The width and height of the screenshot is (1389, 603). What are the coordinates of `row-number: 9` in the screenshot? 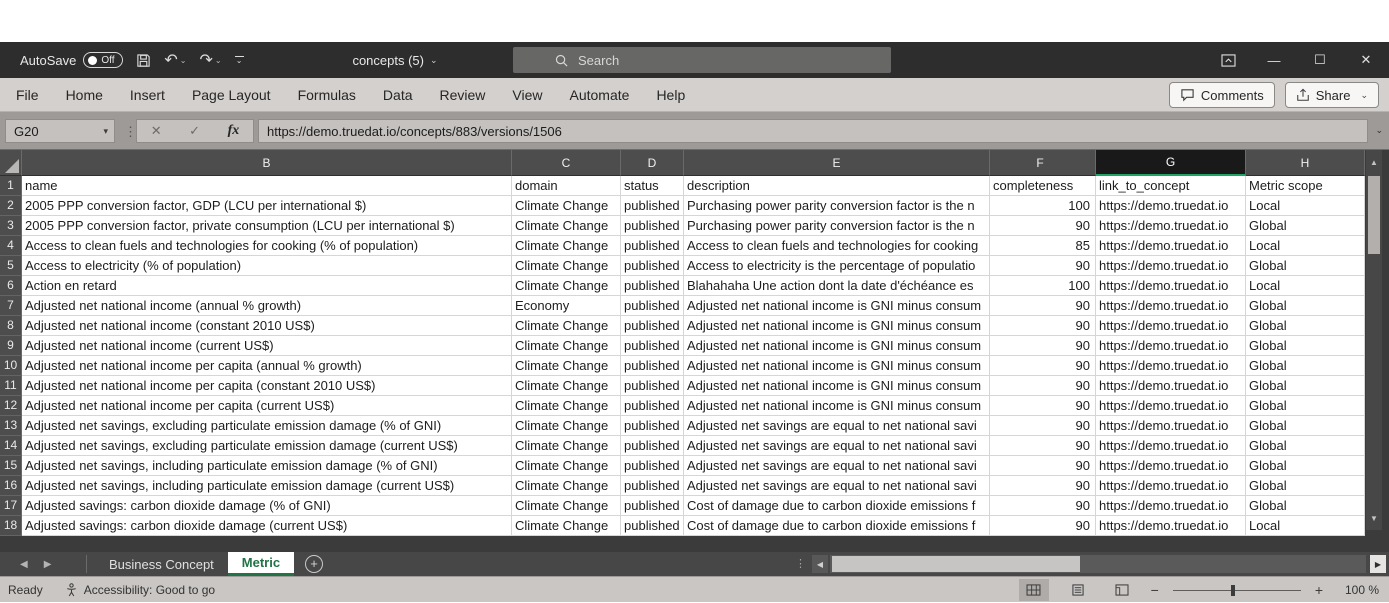 It's located at (11, 346).